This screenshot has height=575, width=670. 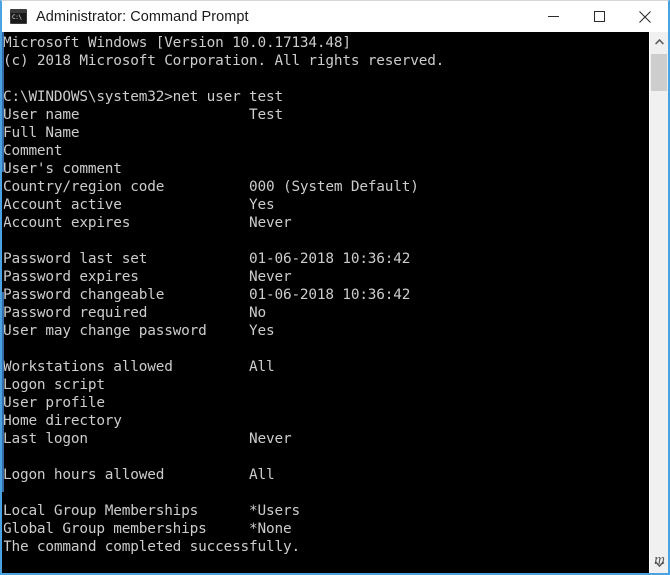 I want to click on window-title: Administrator: Command Prompt, so click(x=142, y=16).